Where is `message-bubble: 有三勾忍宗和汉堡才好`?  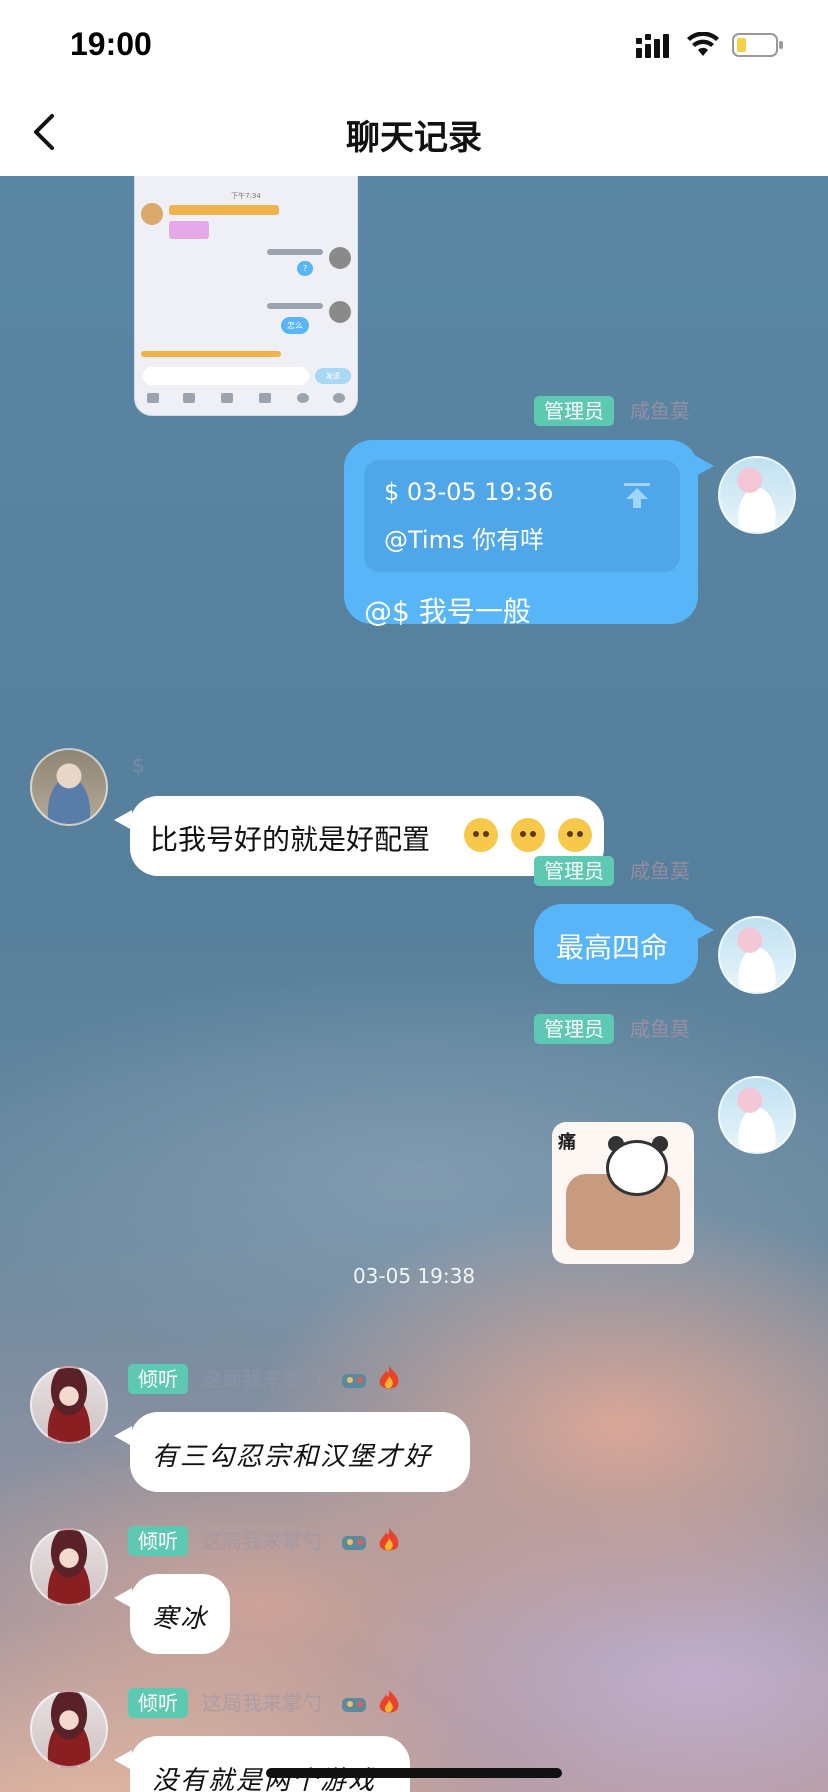 message-bubble: 有三勾忍宗和汉堡才好 is located at coordinates (300, 1452).